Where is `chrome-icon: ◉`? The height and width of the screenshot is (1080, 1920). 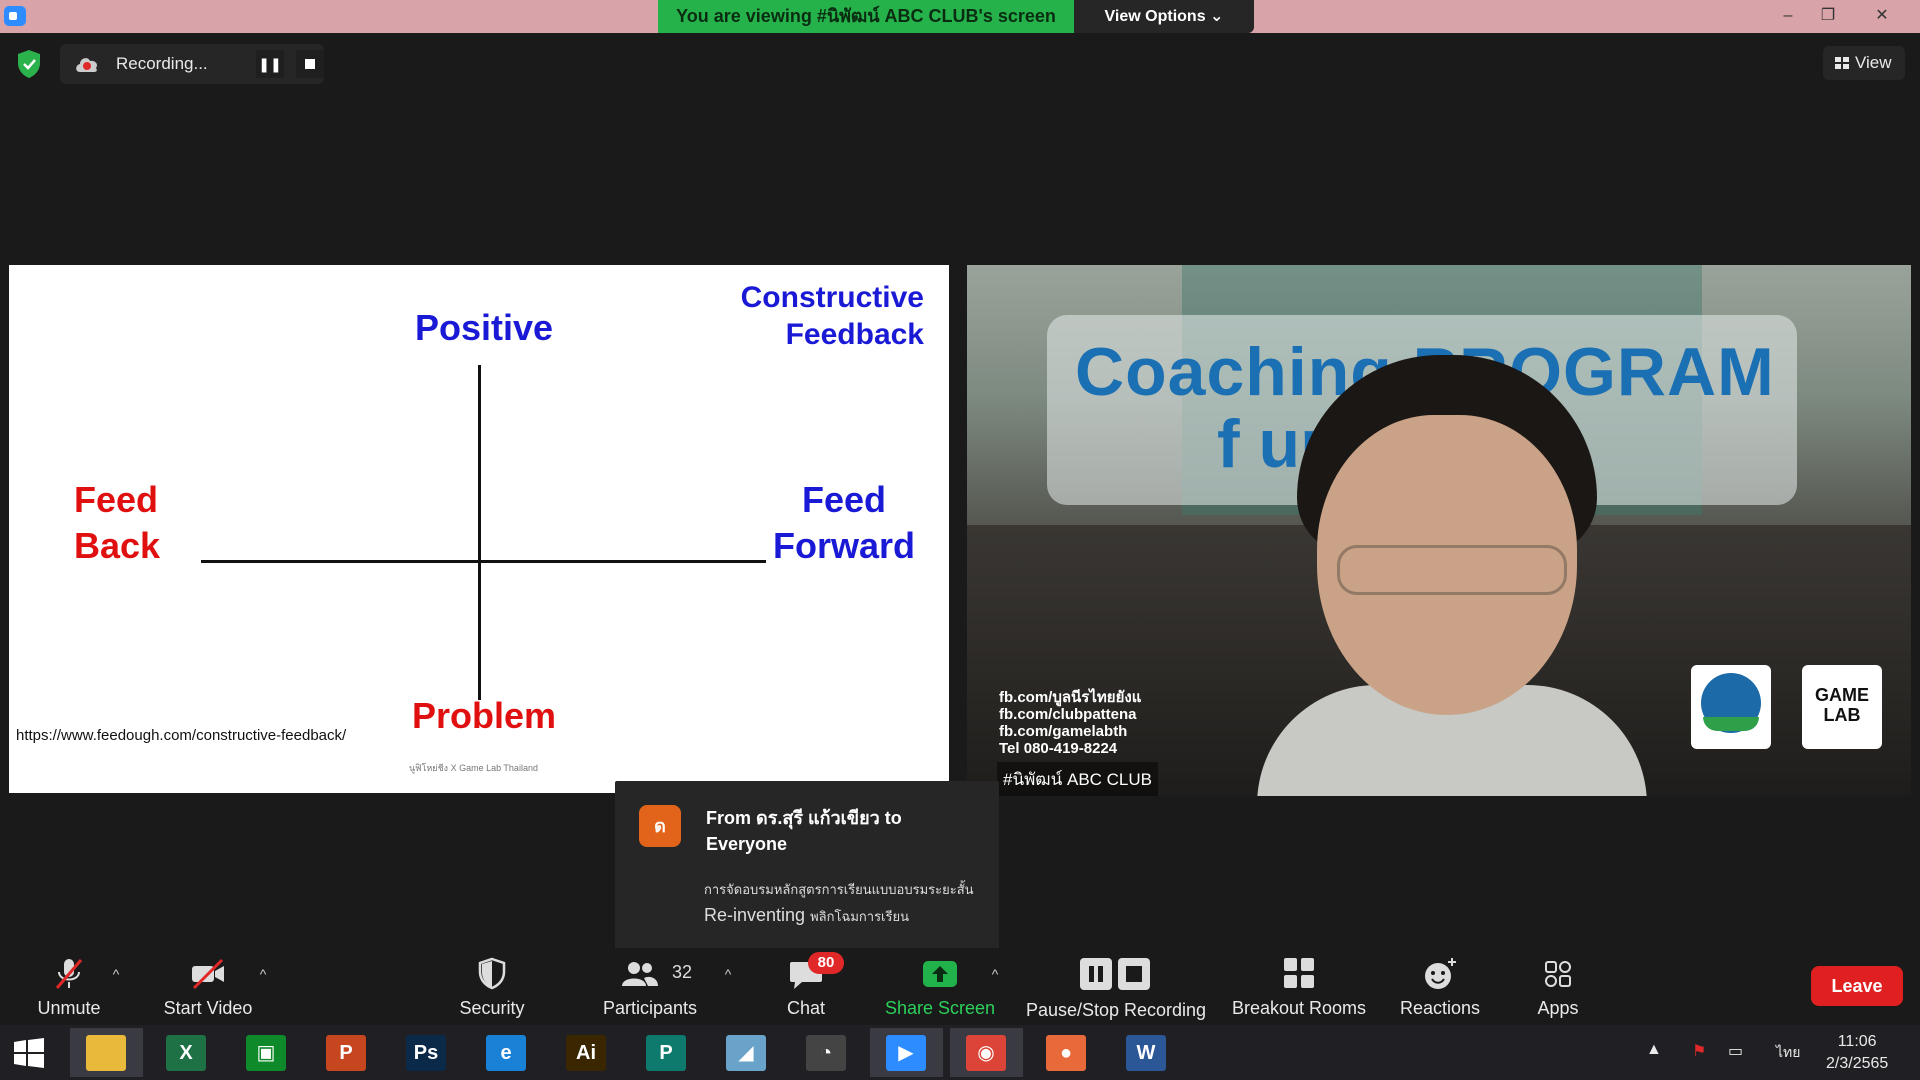 chrome-icon: ◉ is located at coordinates (986, 1053).